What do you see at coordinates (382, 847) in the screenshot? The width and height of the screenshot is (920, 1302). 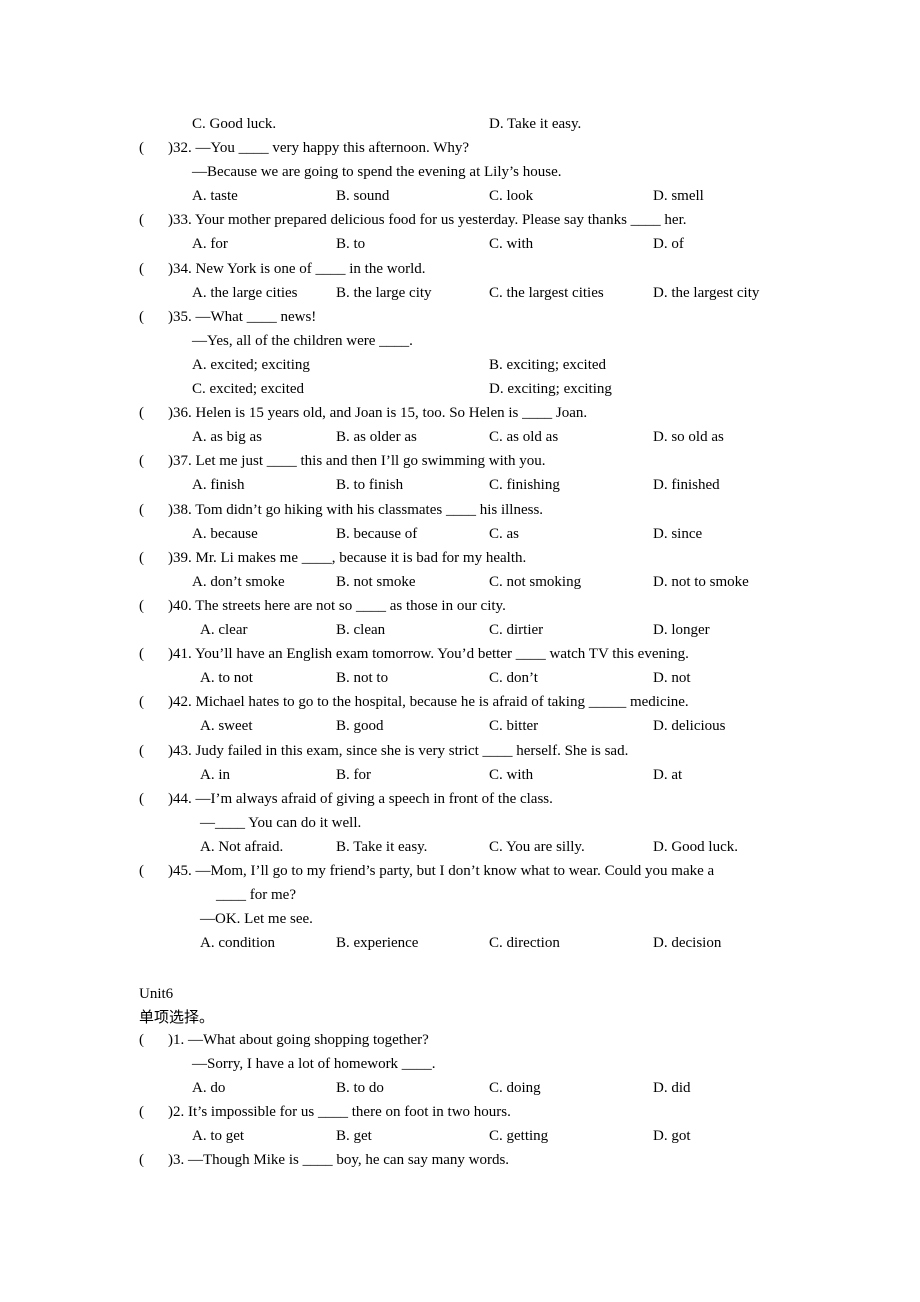 I see `option-b: B. Take it easy.` at bounding box center [382, 847].